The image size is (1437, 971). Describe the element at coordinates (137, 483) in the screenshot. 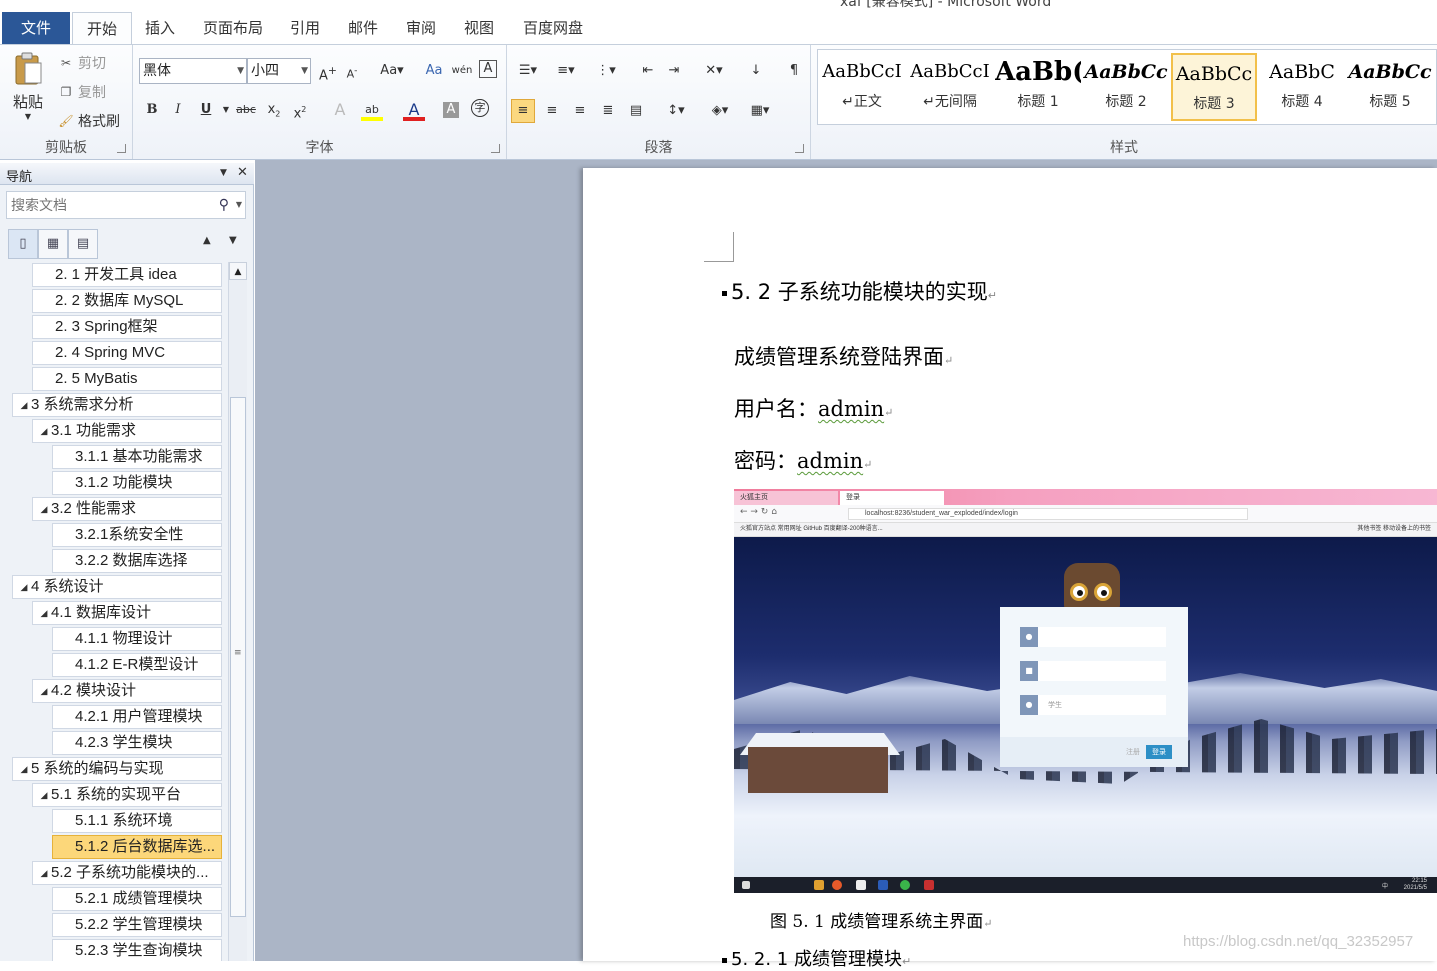

I see `nav-heading-item: 3.1.2 功能模块` at that location.